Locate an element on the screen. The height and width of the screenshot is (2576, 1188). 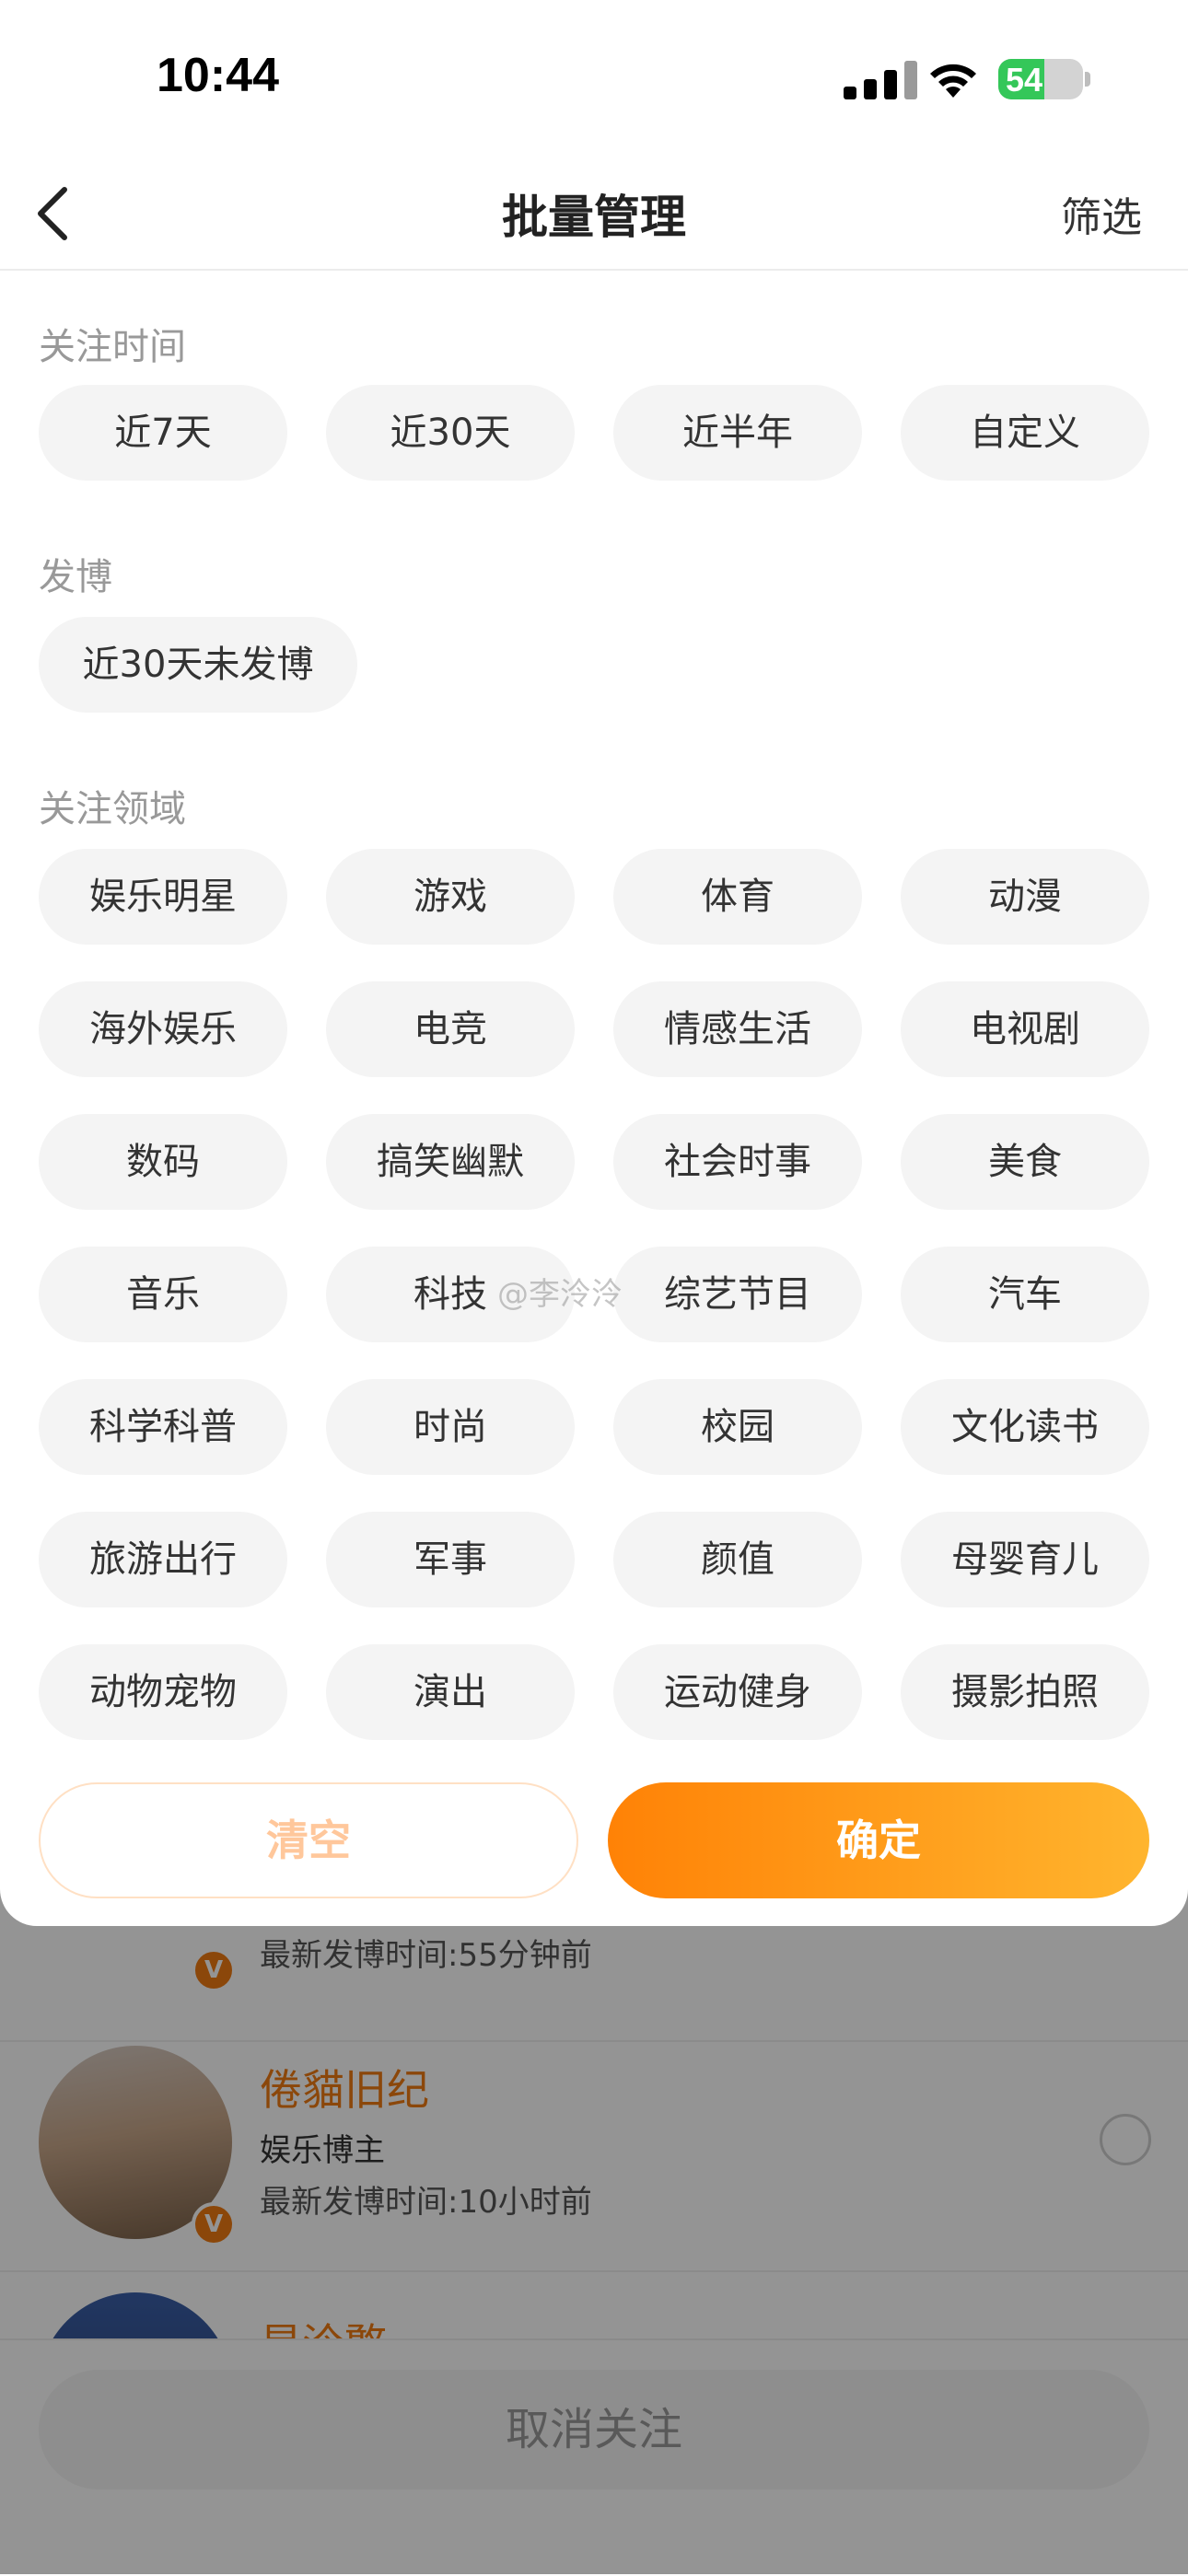
chip-domain: 运动健身 is located at coordinates (737, 1692).